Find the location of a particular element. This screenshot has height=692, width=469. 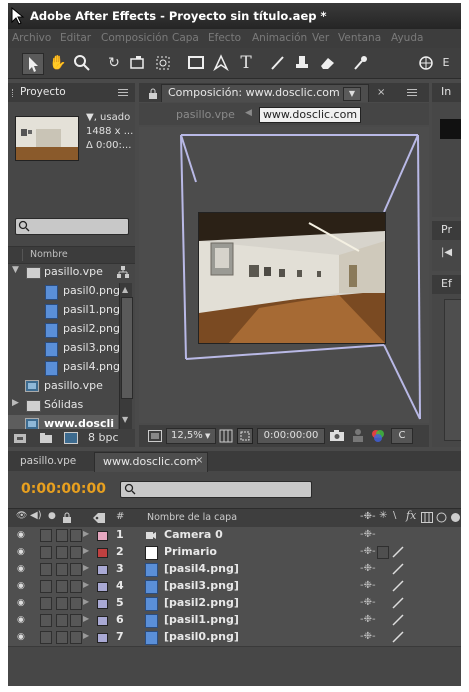

pen-tool-icon is located at coordinates (221, 63).